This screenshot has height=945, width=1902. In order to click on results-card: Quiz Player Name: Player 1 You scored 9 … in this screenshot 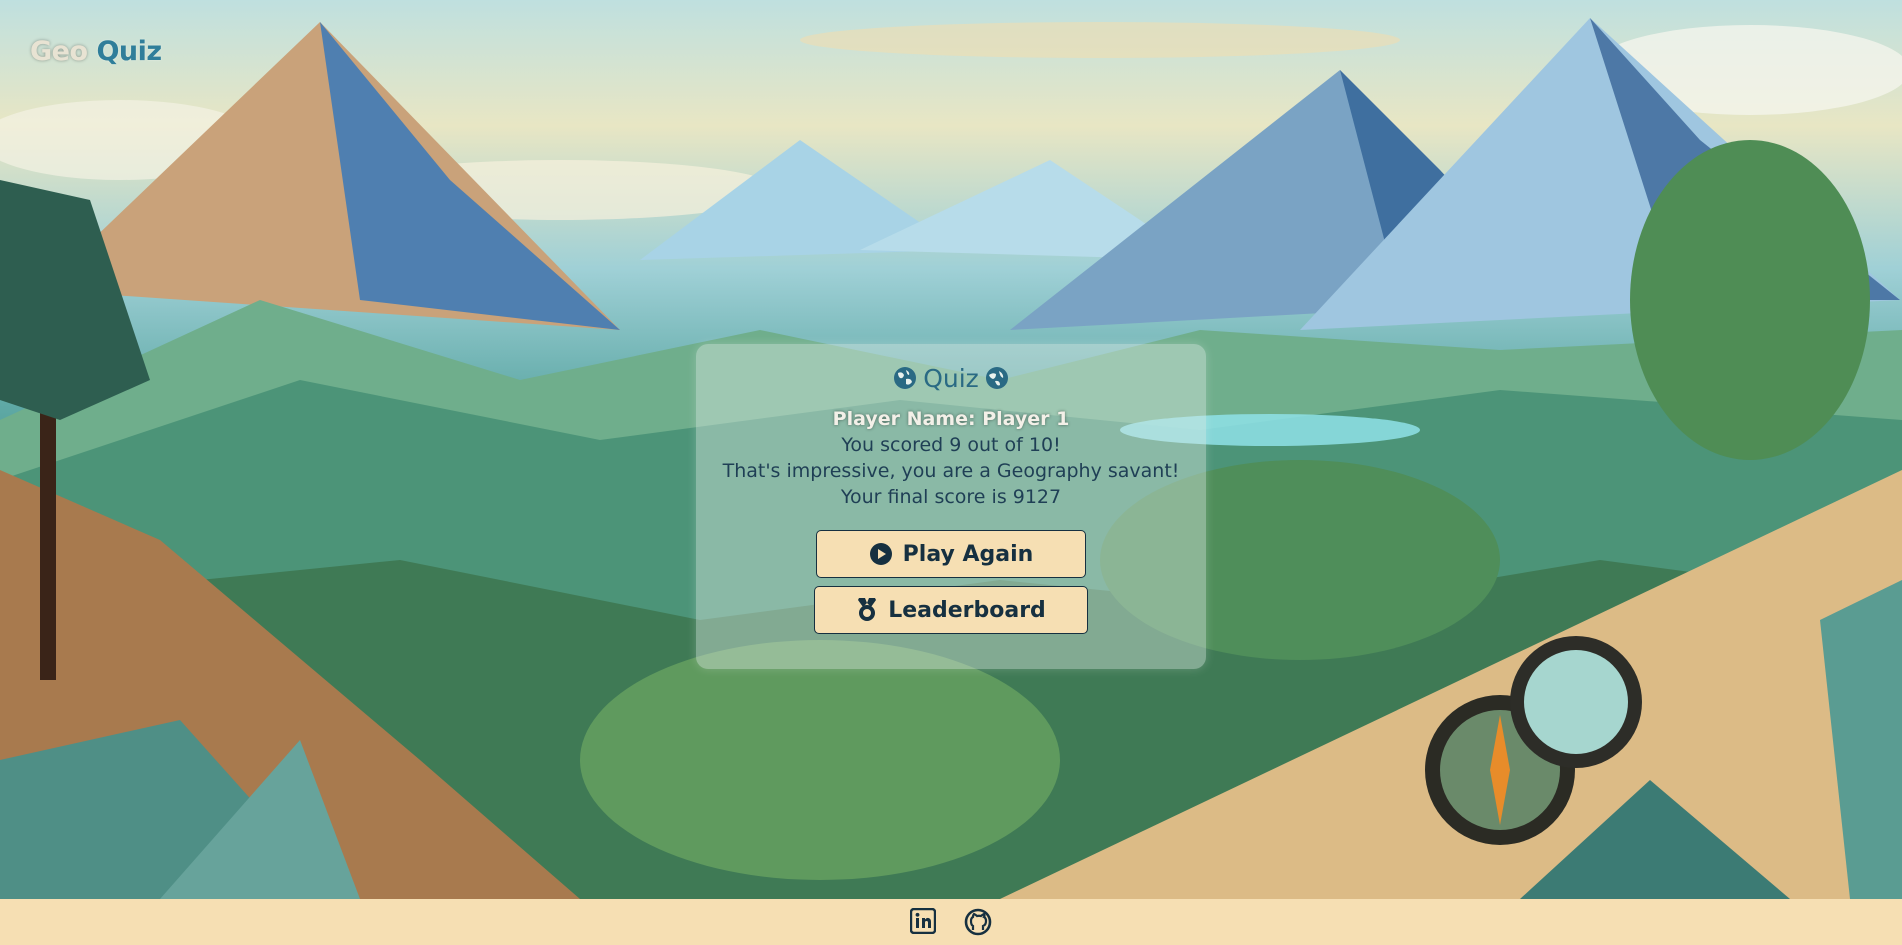, I will do `click(951, 506)`.